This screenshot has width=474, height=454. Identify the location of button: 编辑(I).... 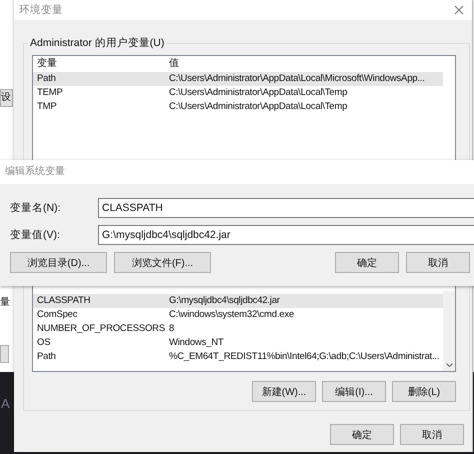
(354, 391).